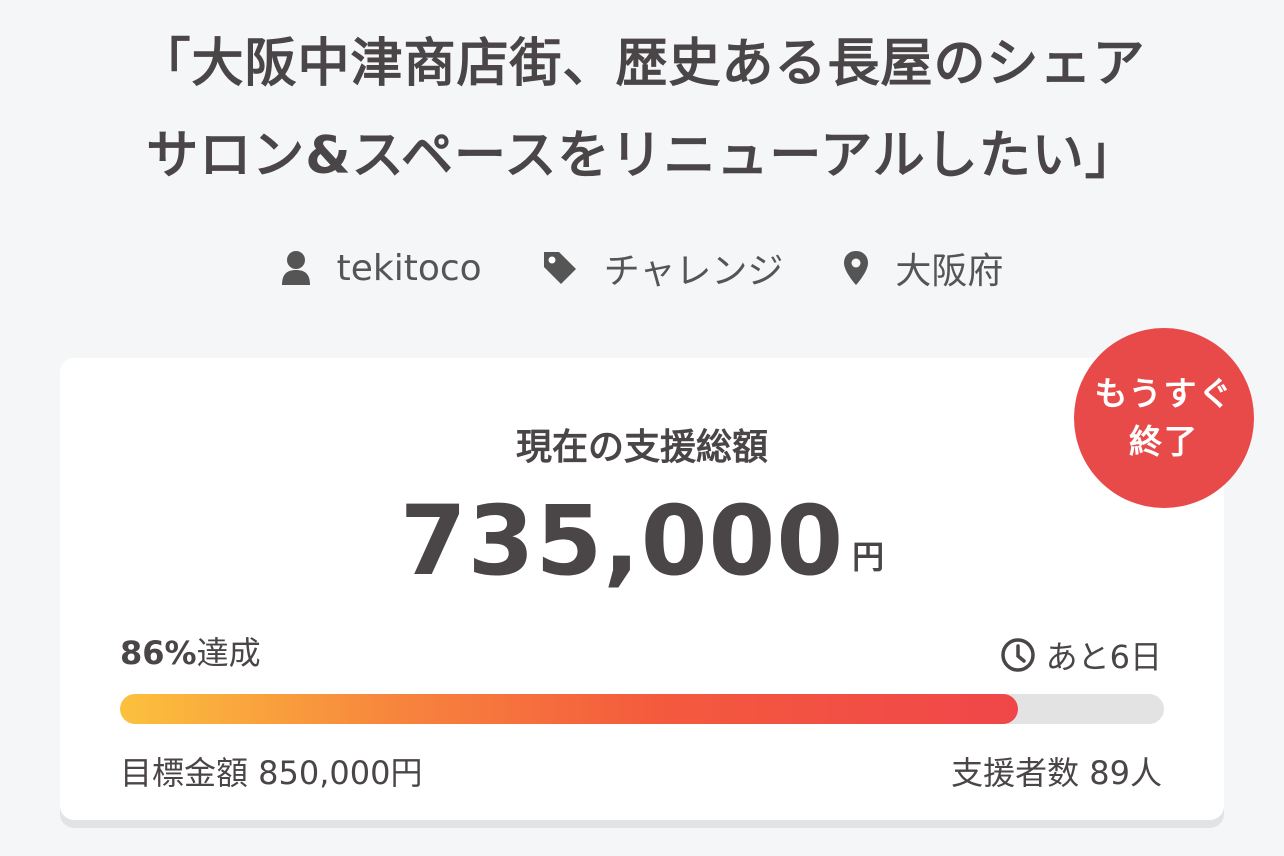 The width and height of the screenshot is (1284, 856). I want to click on tag-icon, so click(559, 268).